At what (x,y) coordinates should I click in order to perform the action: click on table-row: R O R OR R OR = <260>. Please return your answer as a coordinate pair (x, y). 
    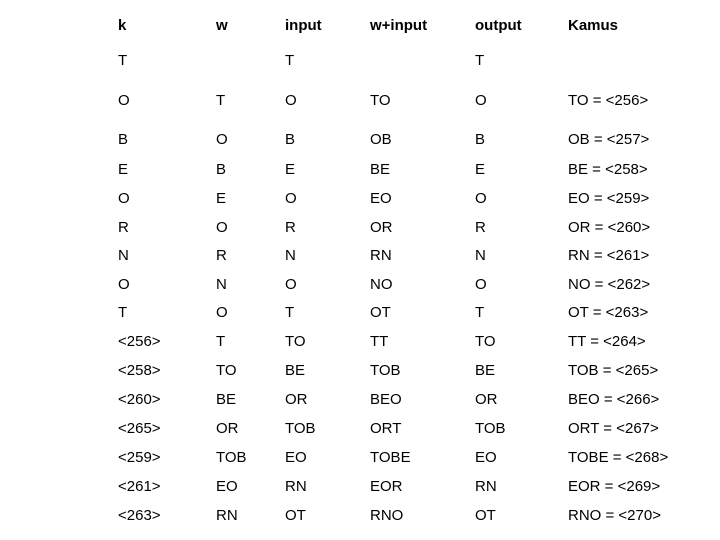
    Looking at the image, I should click on (360, 228).